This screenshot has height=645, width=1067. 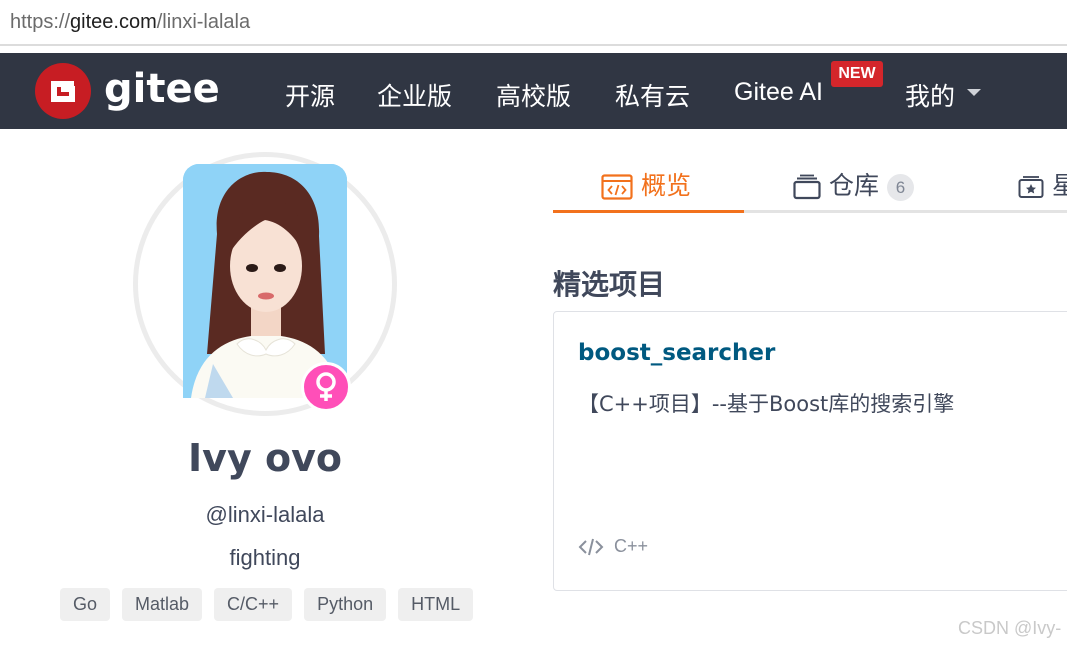 I want to click on tab-overview: 概览, so click(x=646, y=184).